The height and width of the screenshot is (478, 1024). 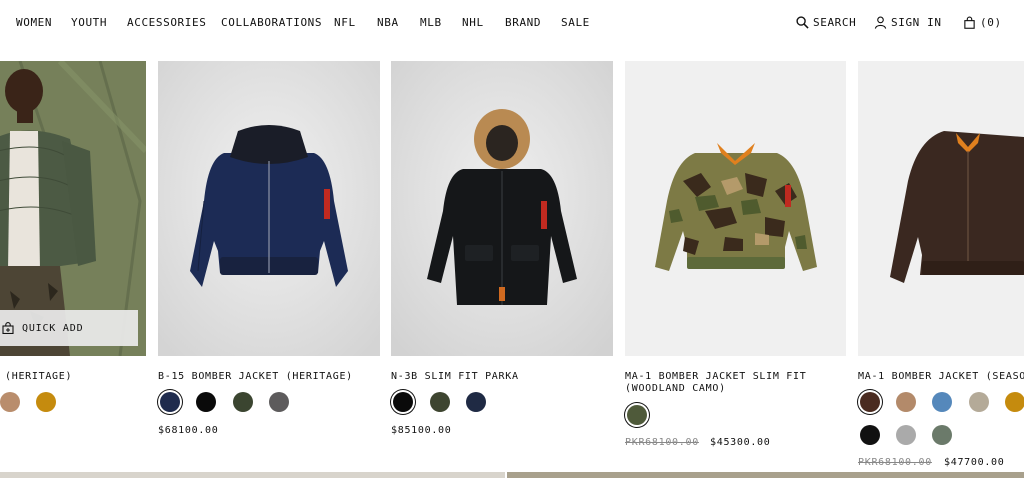 I want to click on product-title-line-1: MA-1 BOMBER JACKET SLIM FIT, so click(x=715, y=377).